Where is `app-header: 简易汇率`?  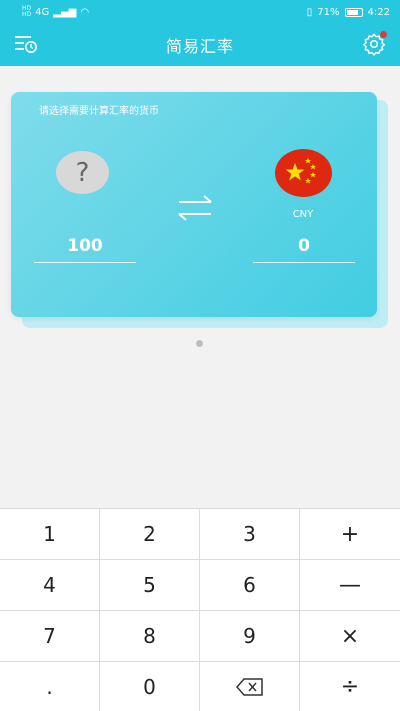 app-header: 简易汇率 is located at coordinates (200, 45).